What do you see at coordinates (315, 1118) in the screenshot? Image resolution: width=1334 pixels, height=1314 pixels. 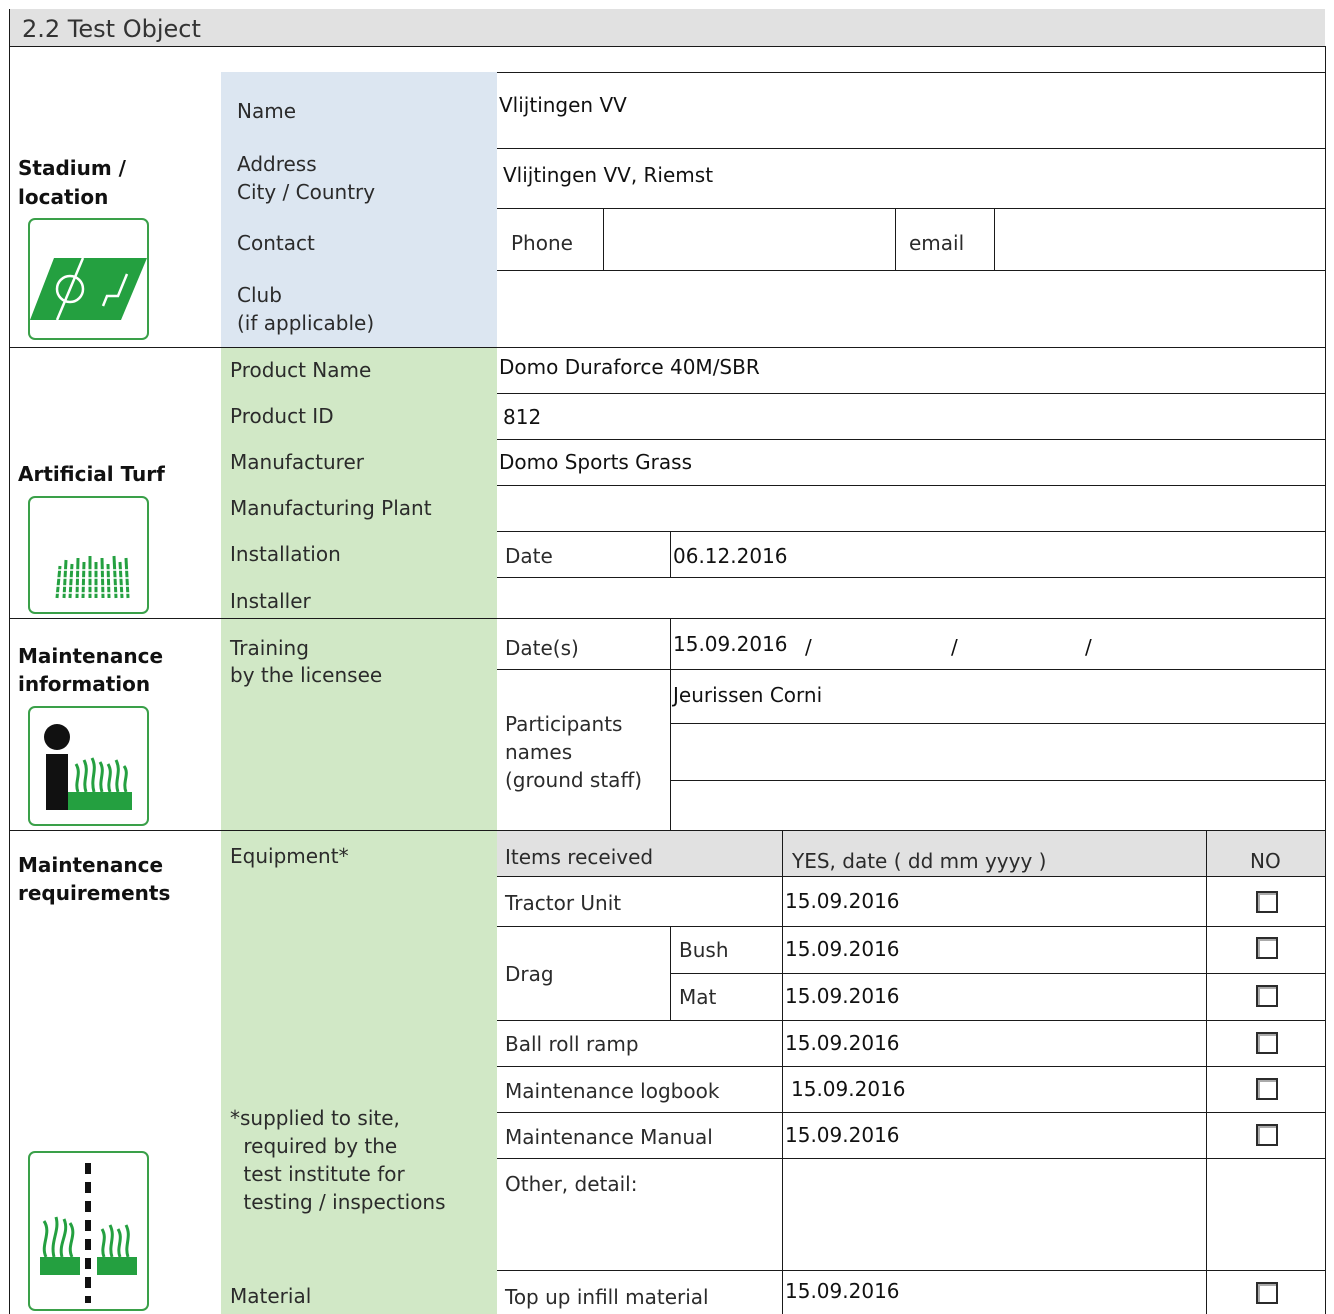 I see `footnote-line1: *supplied to site,` at bounding box center [315, 1118].